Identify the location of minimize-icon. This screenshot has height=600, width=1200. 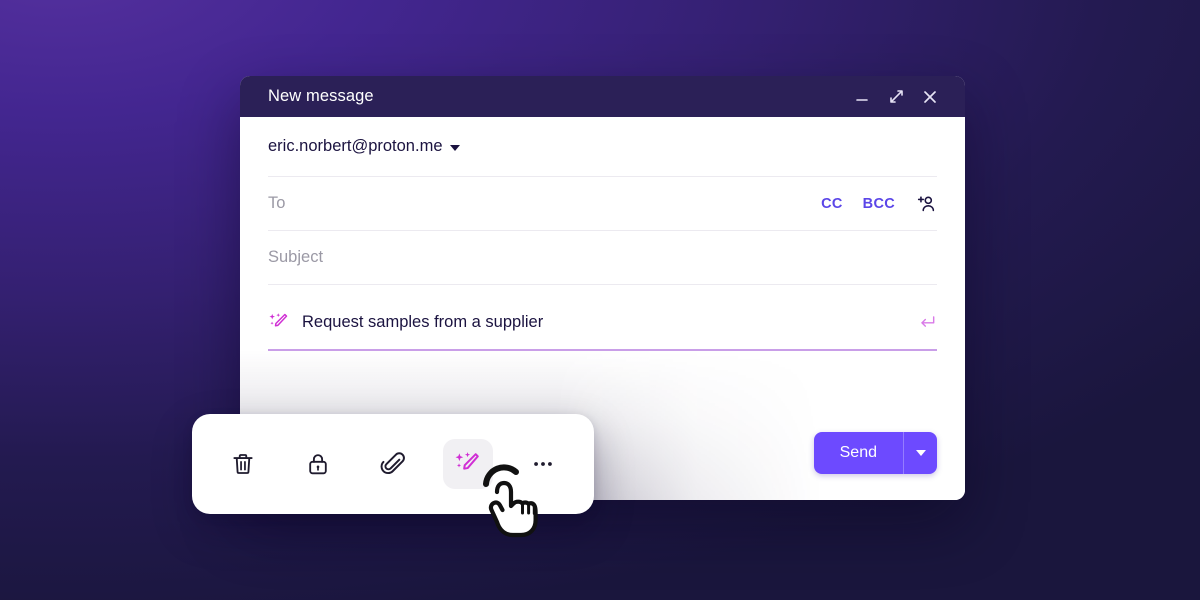
(862, 99).